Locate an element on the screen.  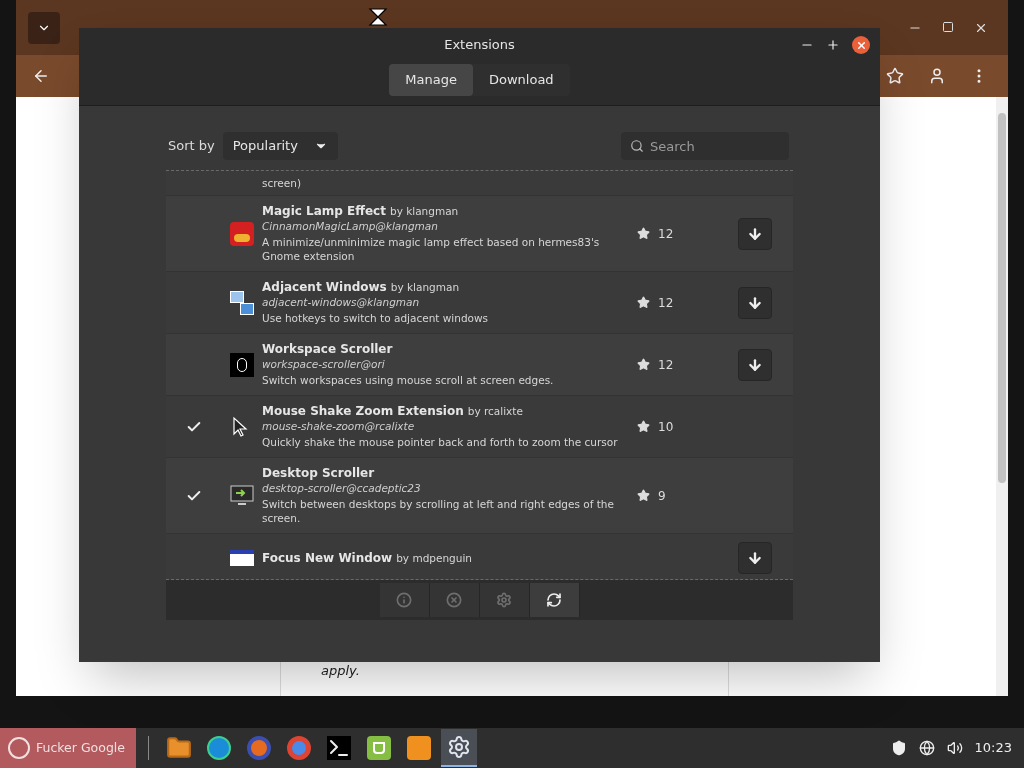
rating-count: 9 is located at coordinates (662, 496).